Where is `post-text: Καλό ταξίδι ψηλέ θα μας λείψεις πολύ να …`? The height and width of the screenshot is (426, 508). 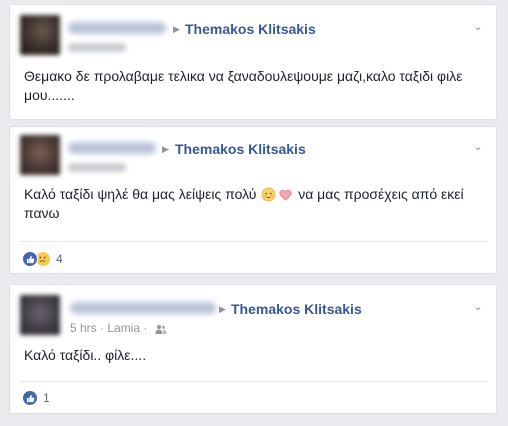
post-text: Καλό ταξίδι ψηλέ θα μας λείψεις πολύ να … is located at coordinates (258, 204).